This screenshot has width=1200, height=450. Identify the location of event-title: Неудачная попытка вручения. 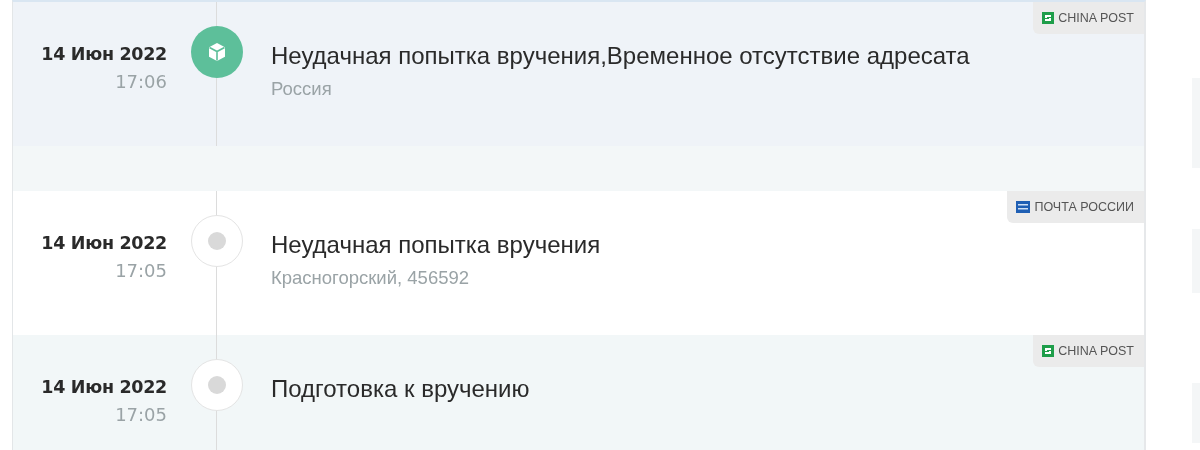
(436, 245).